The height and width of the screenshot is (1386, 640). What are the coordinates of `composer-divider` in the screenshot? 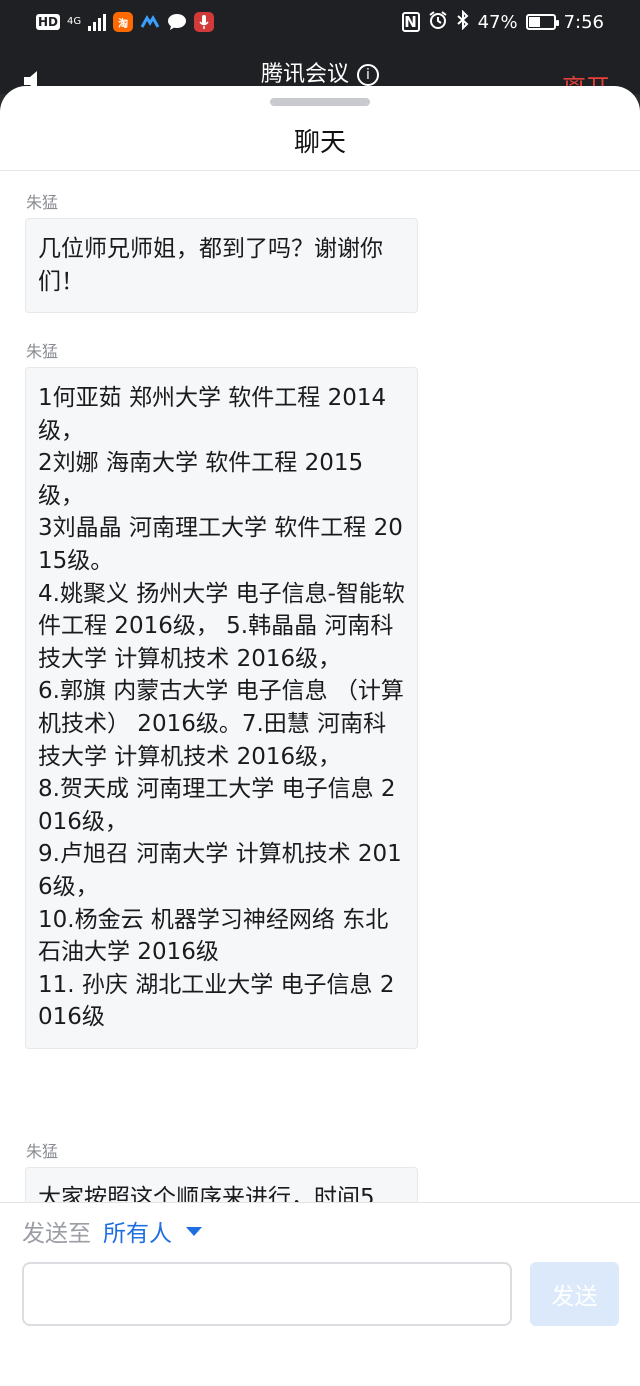 It's located at (320, 1202).